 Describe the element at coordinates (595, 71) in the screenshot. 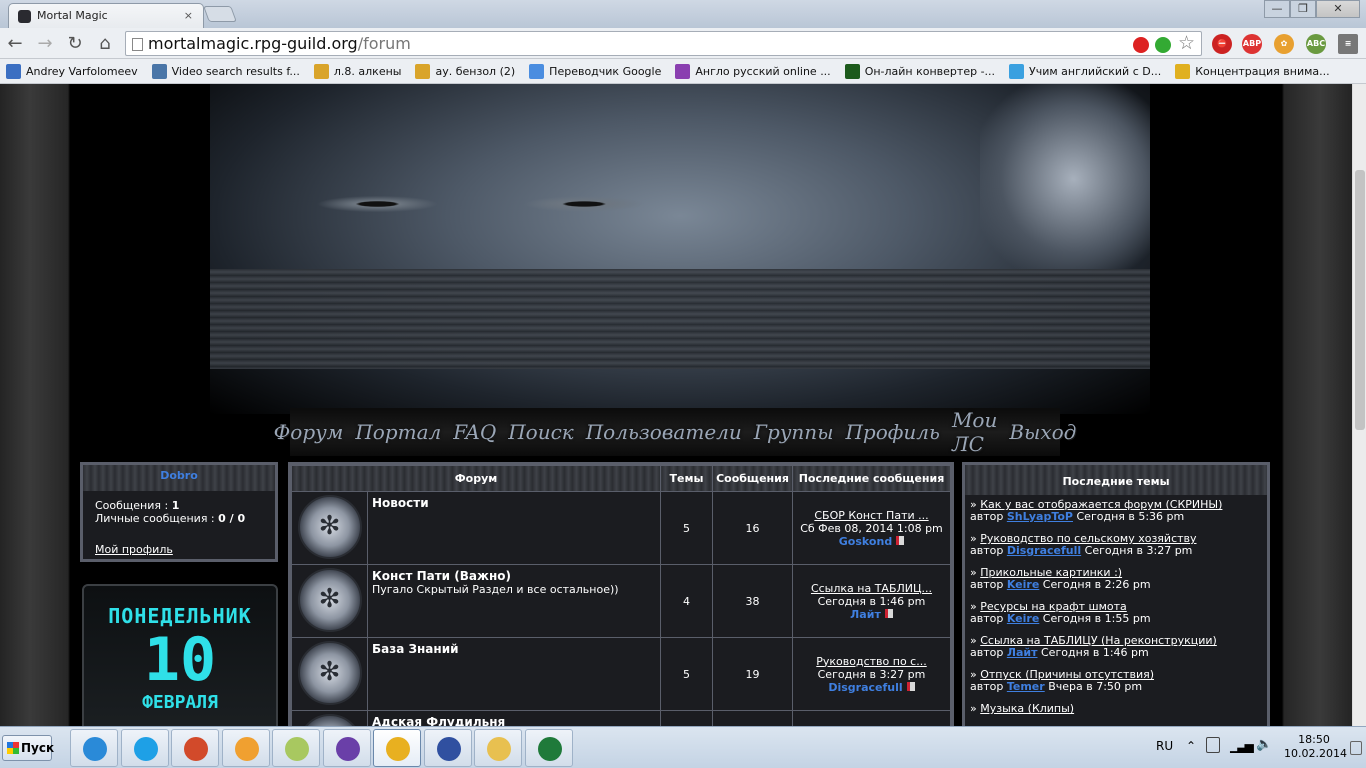

I see `bookmark-item: Переводчик Google` at that location.